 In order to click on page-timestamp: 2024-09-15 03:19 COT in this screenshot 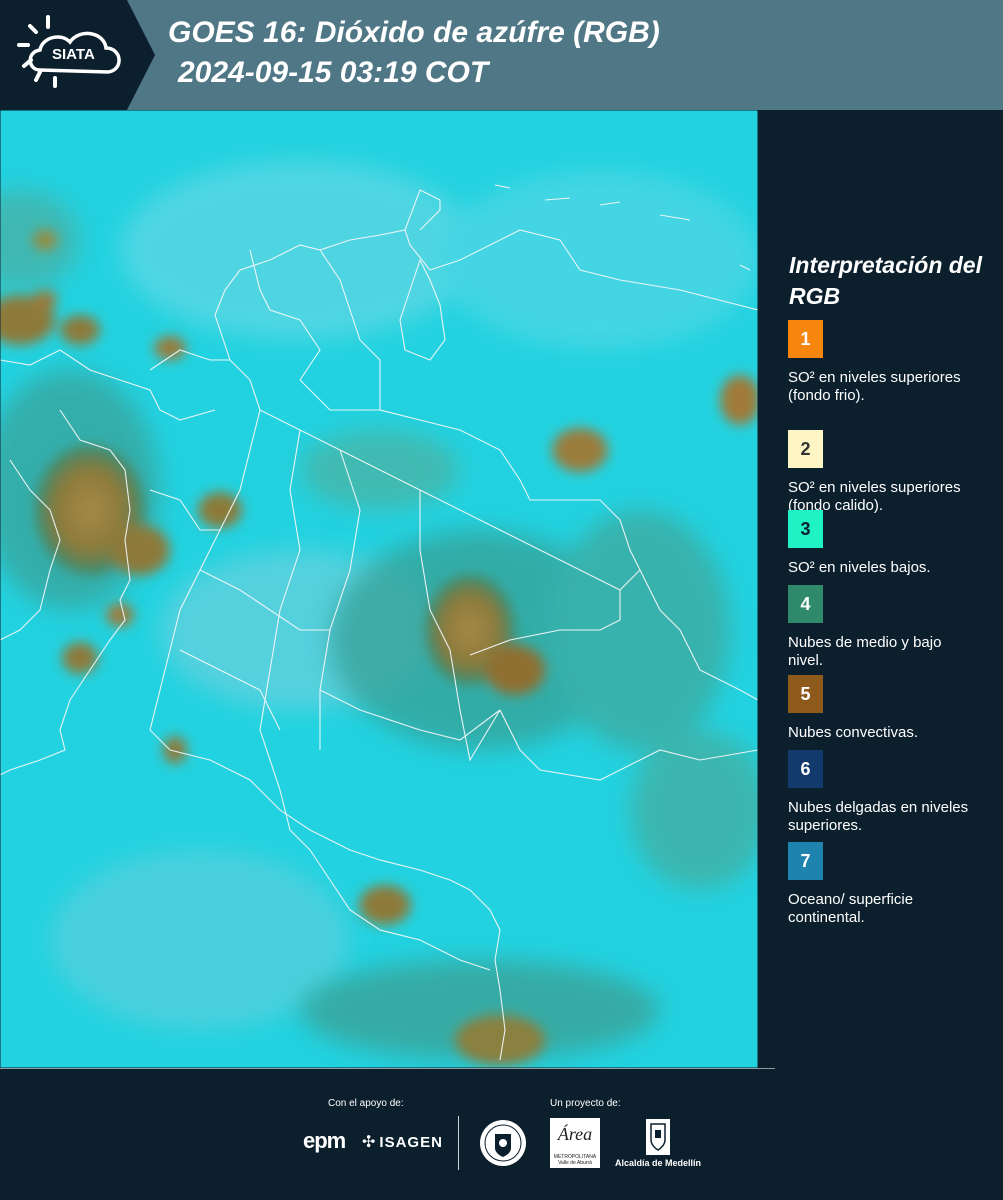, I will do `click(333, 72)`.